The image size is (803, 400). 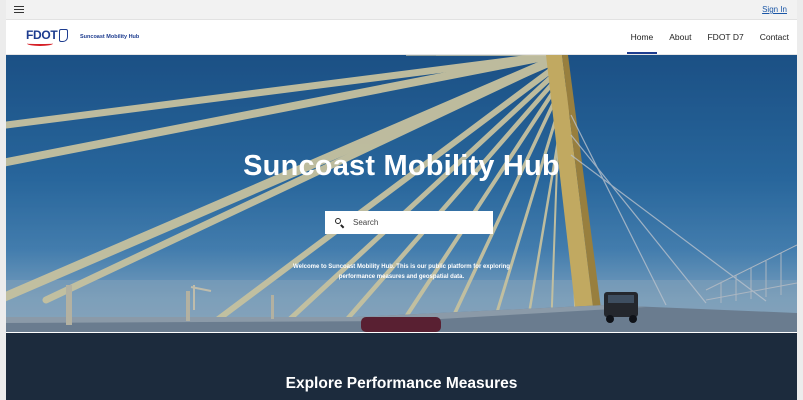 I want to click on search-icon, so click(x=339, y=223).